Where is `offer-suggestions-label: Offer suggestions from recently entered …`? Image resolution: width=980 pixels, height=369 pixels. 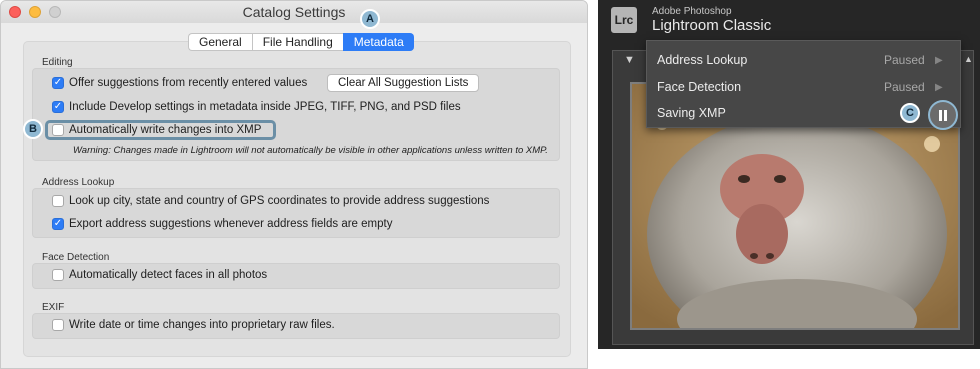
offer-suggestions-label: Offer suggestions from recently entered … is located at coordinates (188, 83).